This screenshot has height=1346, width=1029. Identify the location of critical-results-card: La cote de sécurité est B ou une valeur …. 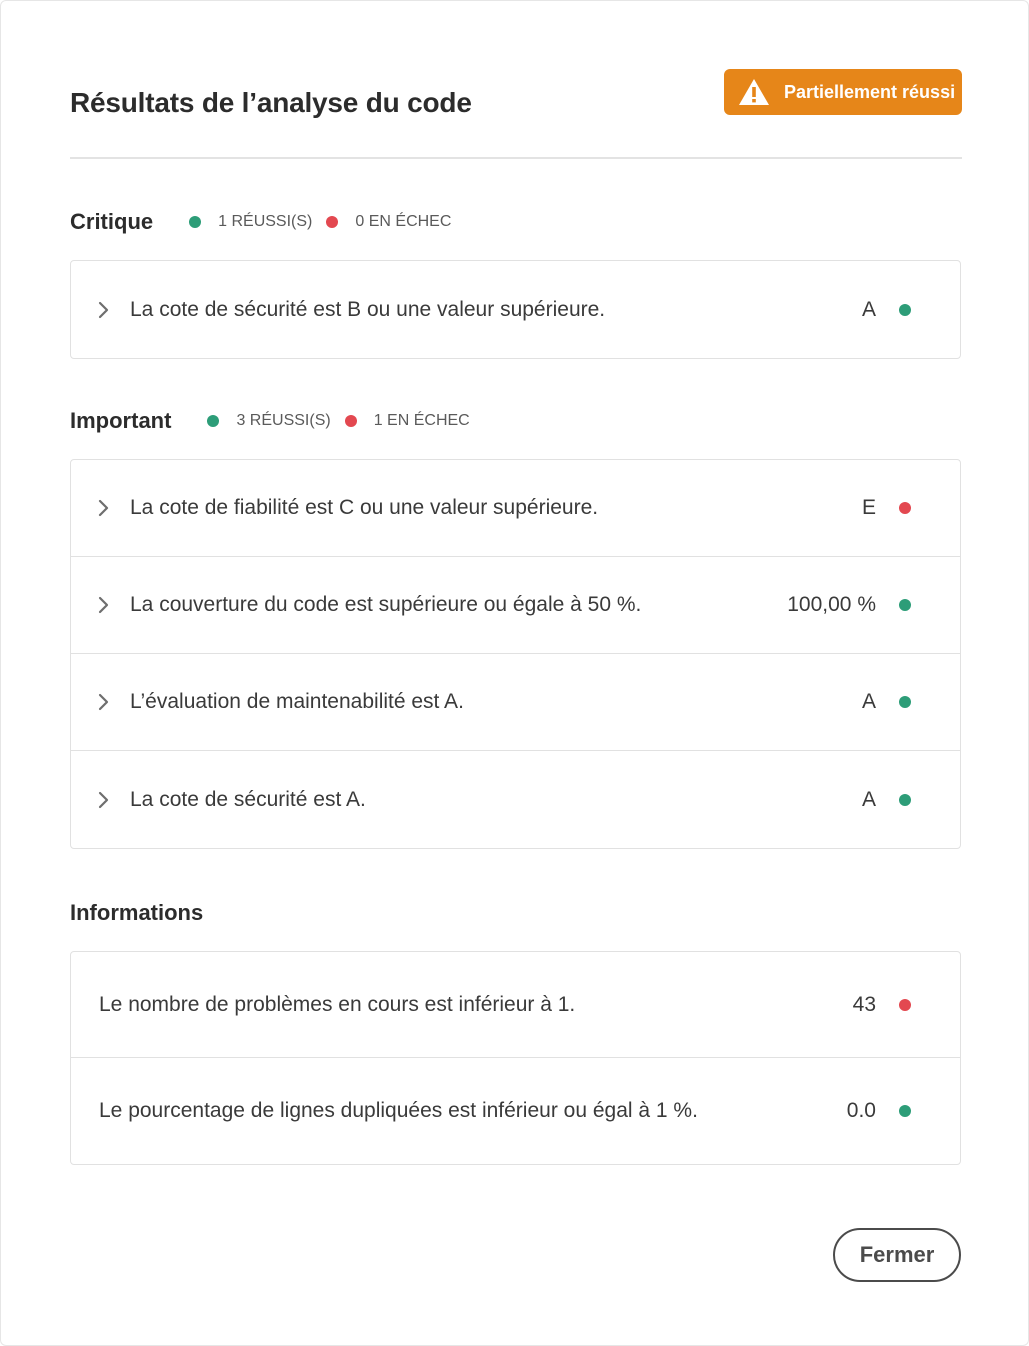
(515, 309).